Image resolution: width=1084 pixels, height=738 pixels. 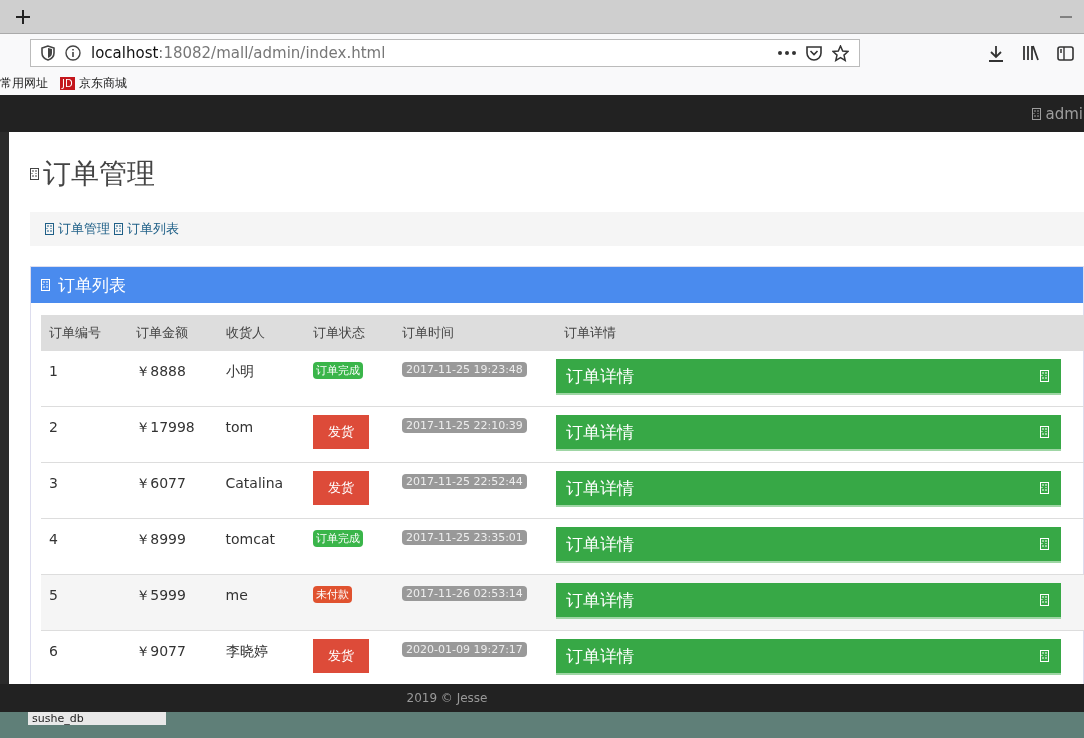 I want to click on time-badge: 2017-11-25 22:52:44, so click(x=464, y=482).